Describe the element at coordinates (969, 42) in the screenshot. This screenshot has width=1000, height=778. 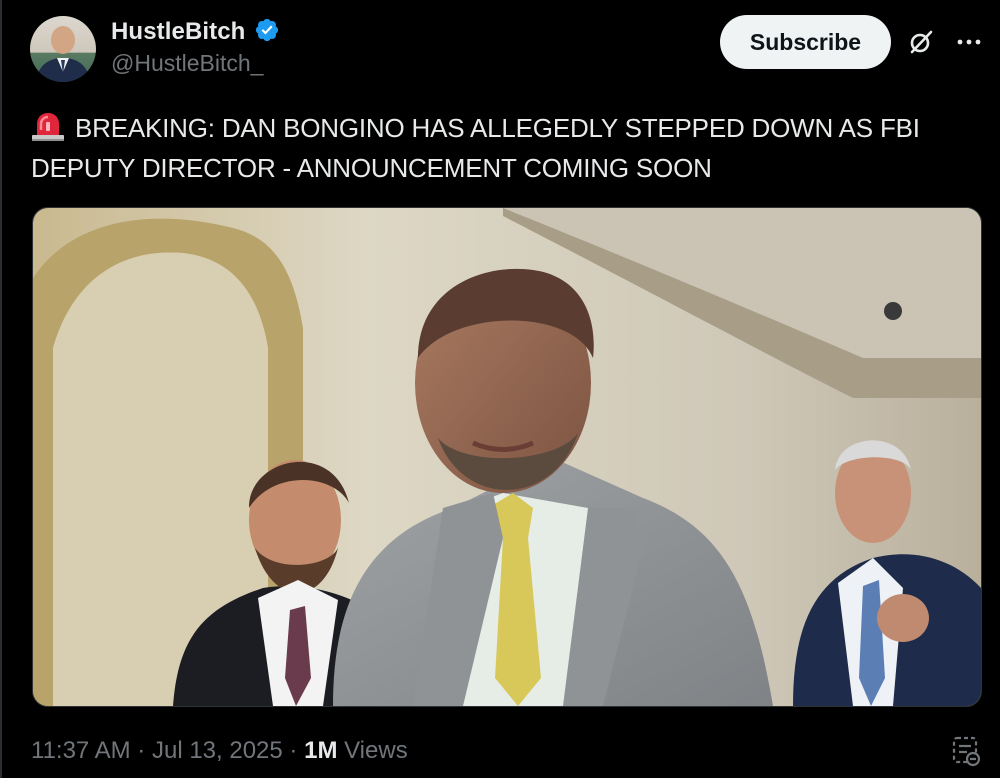
I see `more-icon` at that location.